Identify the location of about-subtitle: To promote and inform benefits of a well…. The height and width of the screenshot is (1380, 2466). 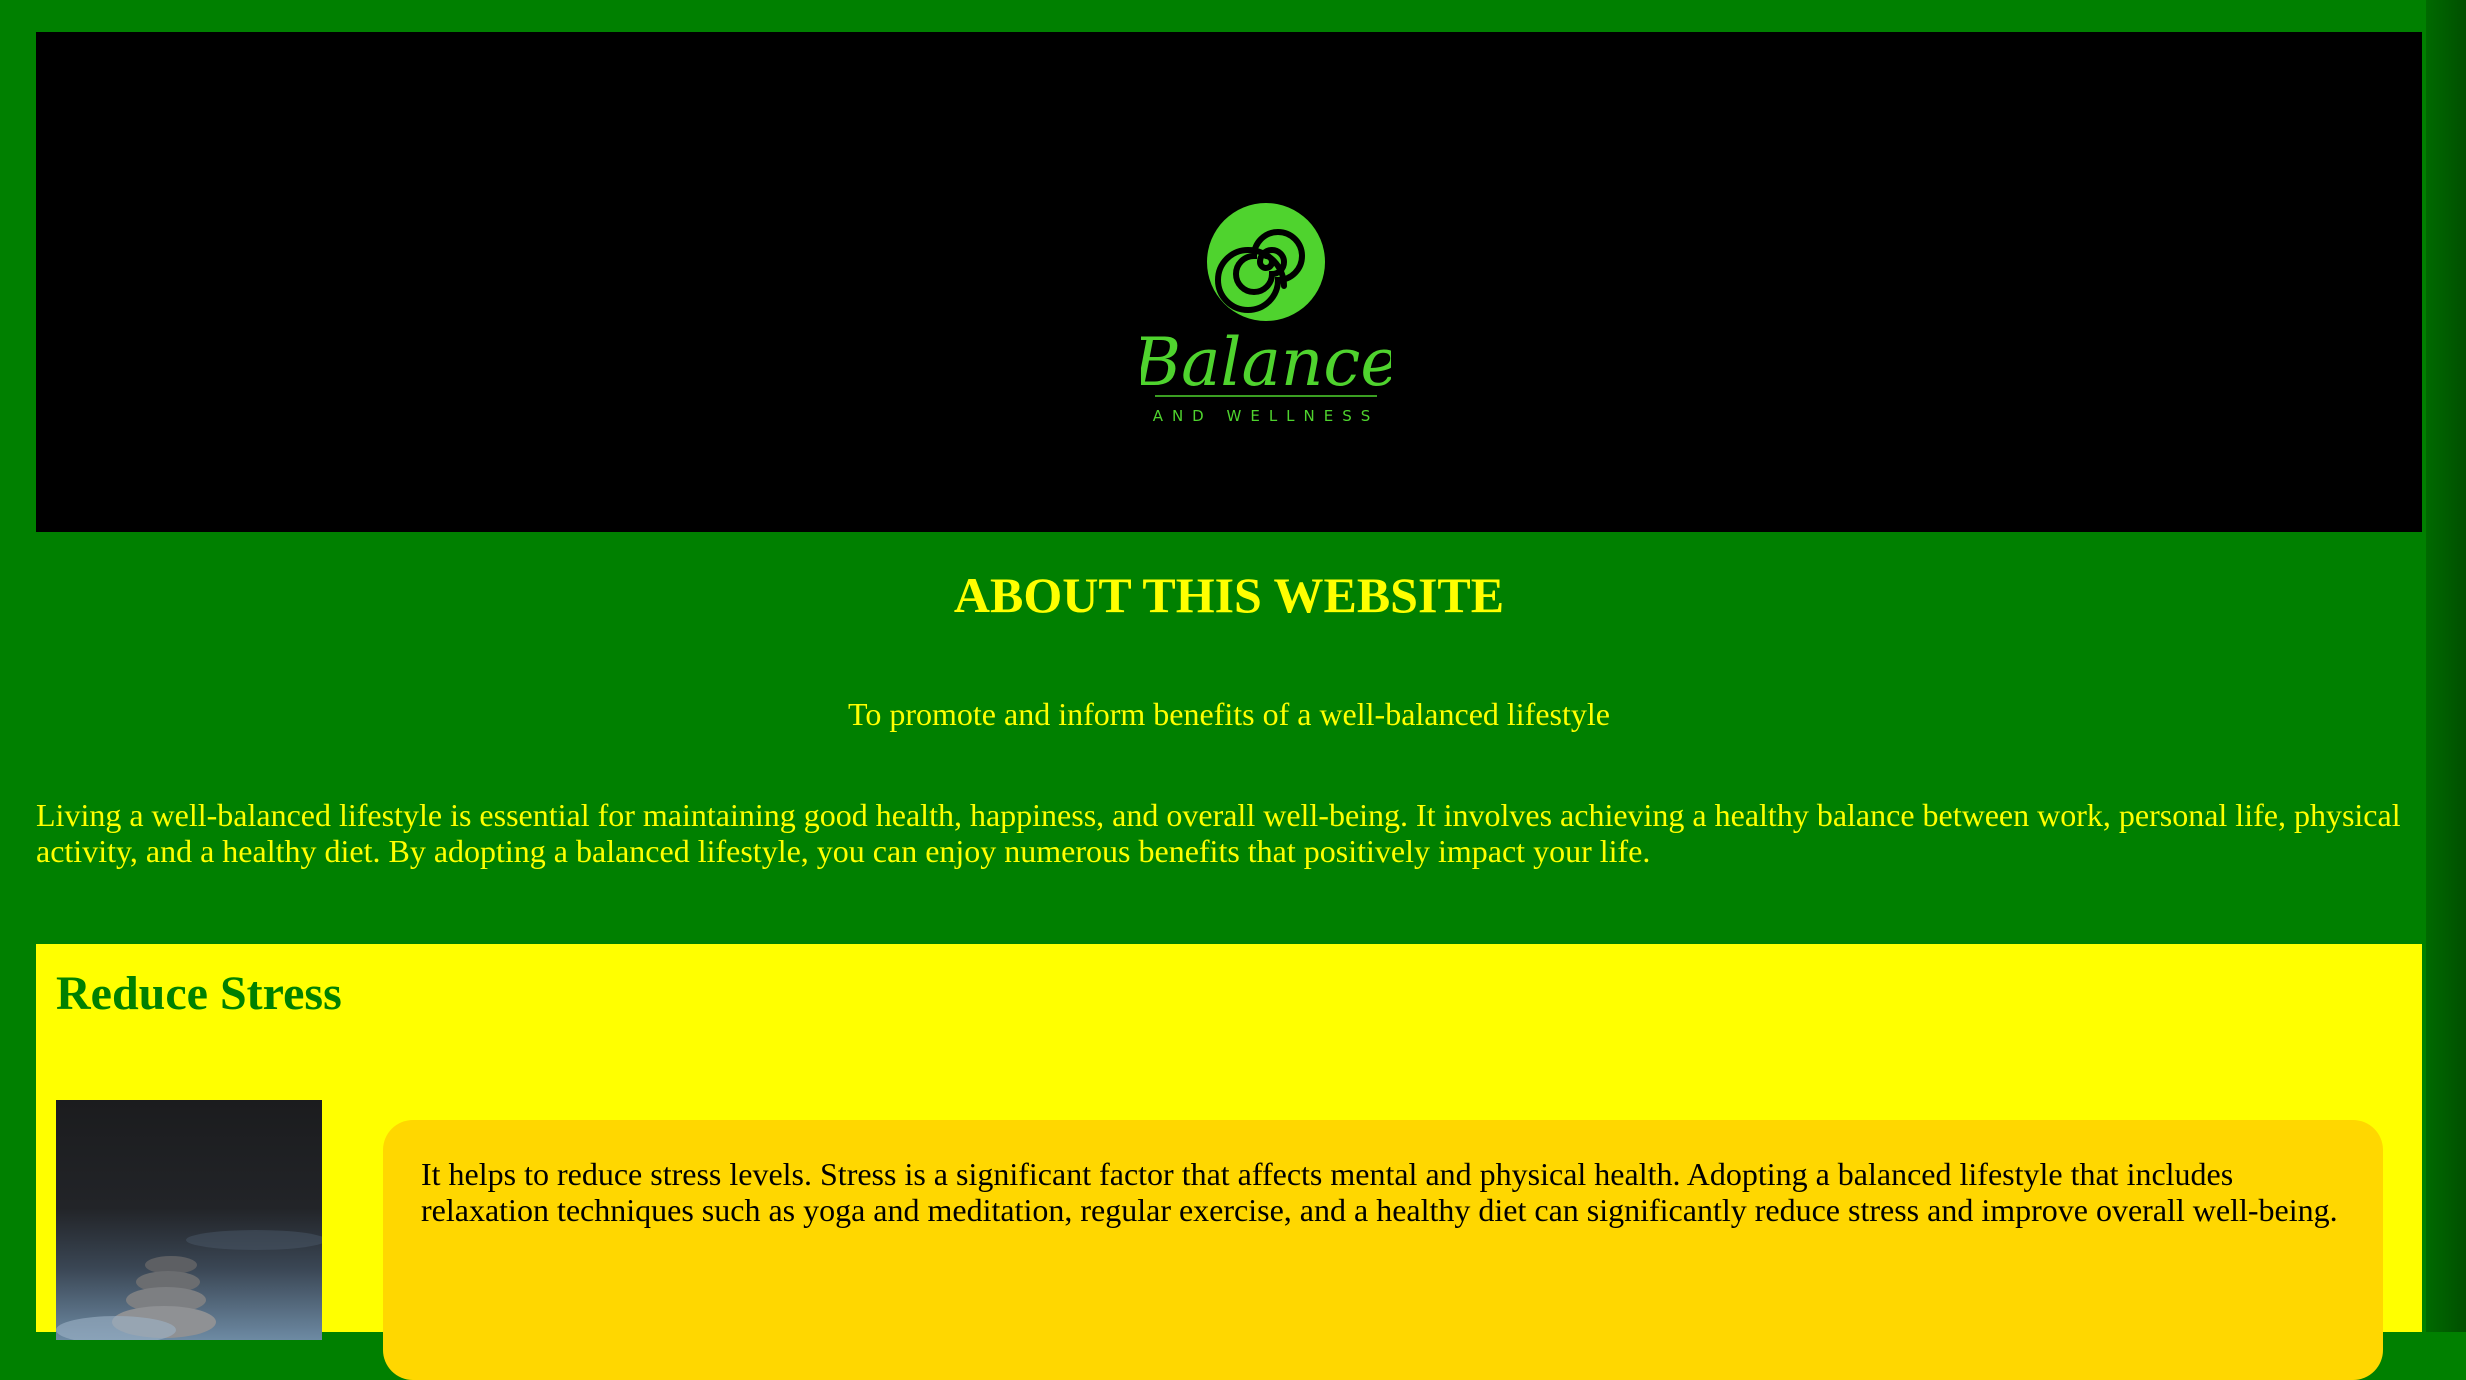
(1229, 714).